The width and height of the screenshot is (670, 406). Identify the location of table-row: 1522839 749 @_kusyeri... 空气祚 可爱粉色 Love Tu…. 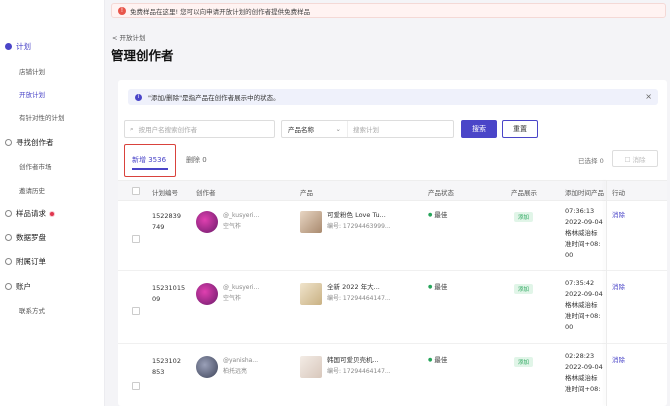
(392, 236).